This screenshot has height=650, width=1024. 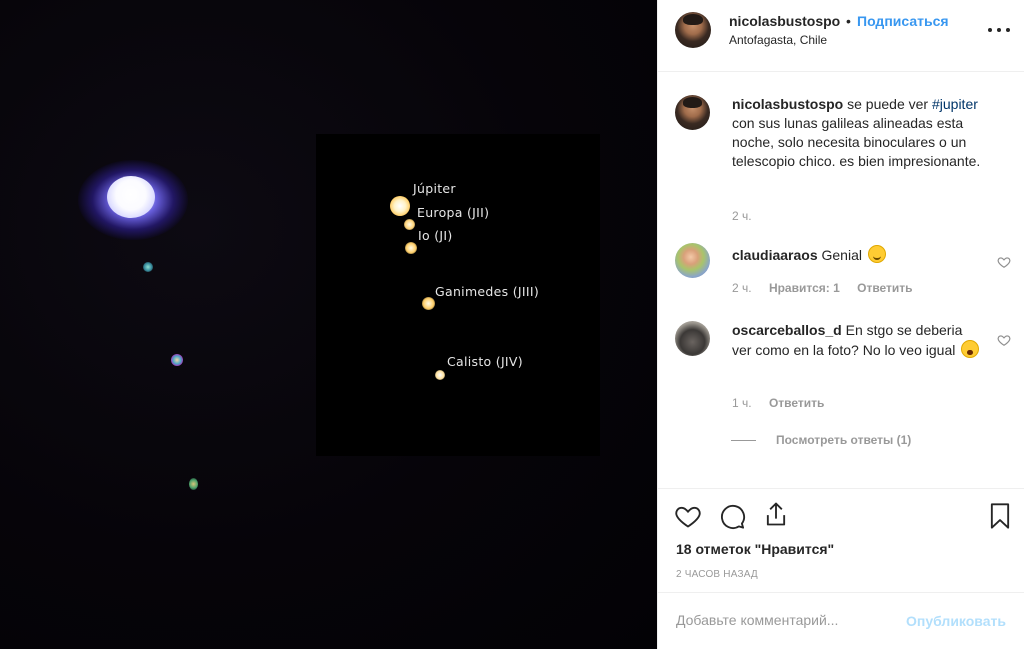 I want to click on post-time: 2 часов назад, so click(x=717, y=574).